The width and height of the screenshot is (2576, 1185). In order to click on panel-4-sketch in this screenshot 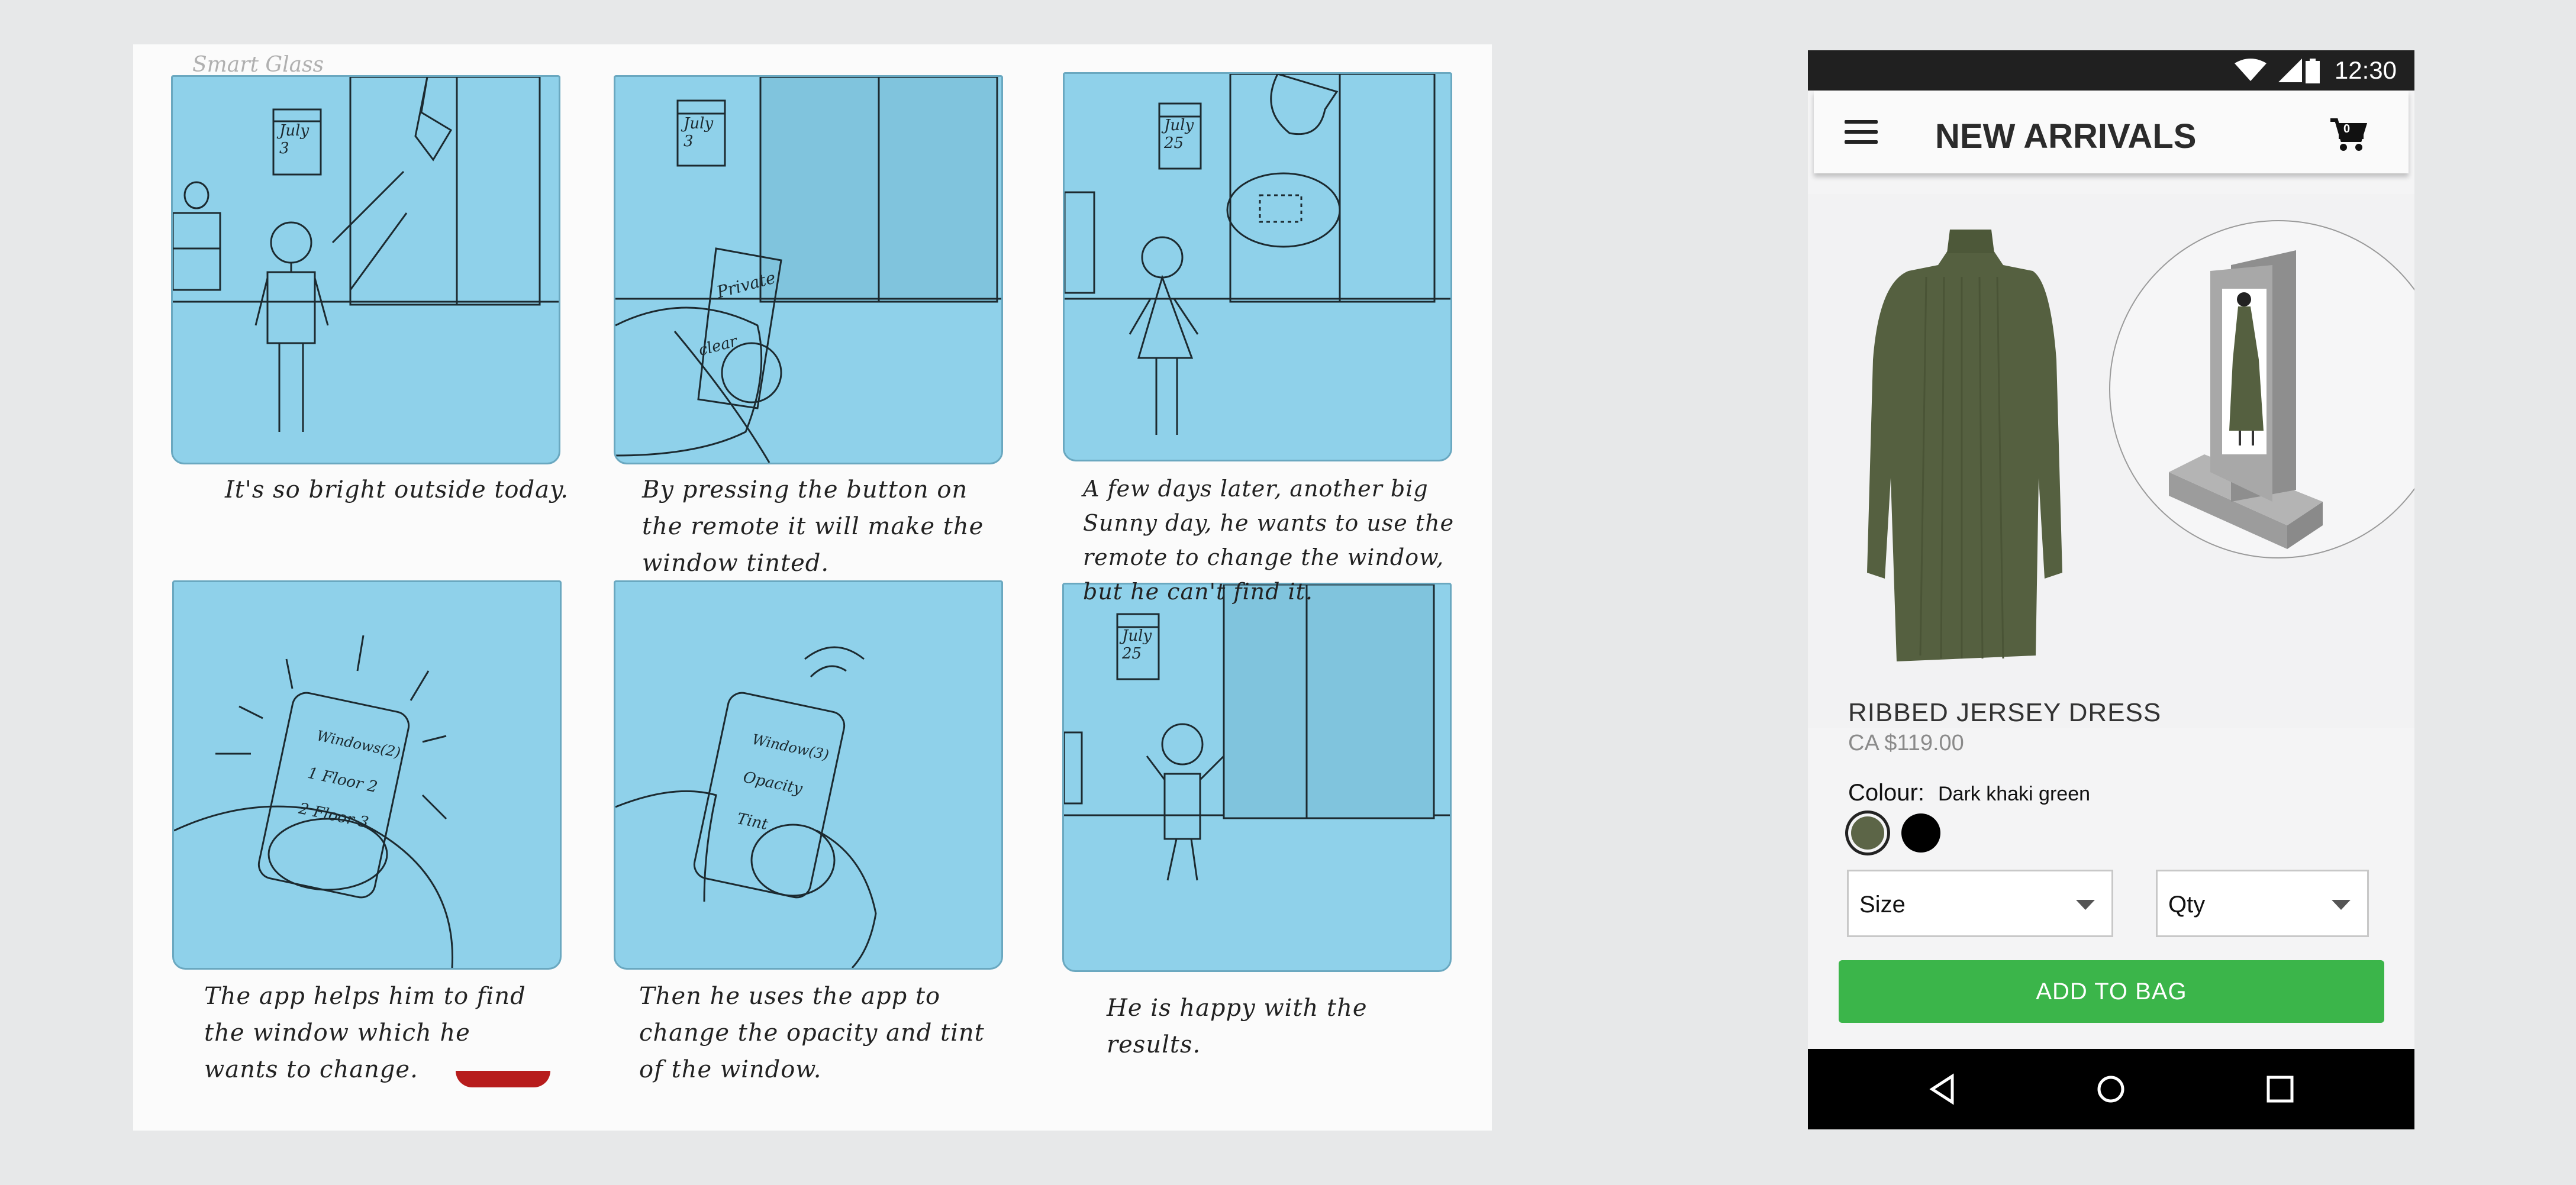, I will do `click(314, 801)`.